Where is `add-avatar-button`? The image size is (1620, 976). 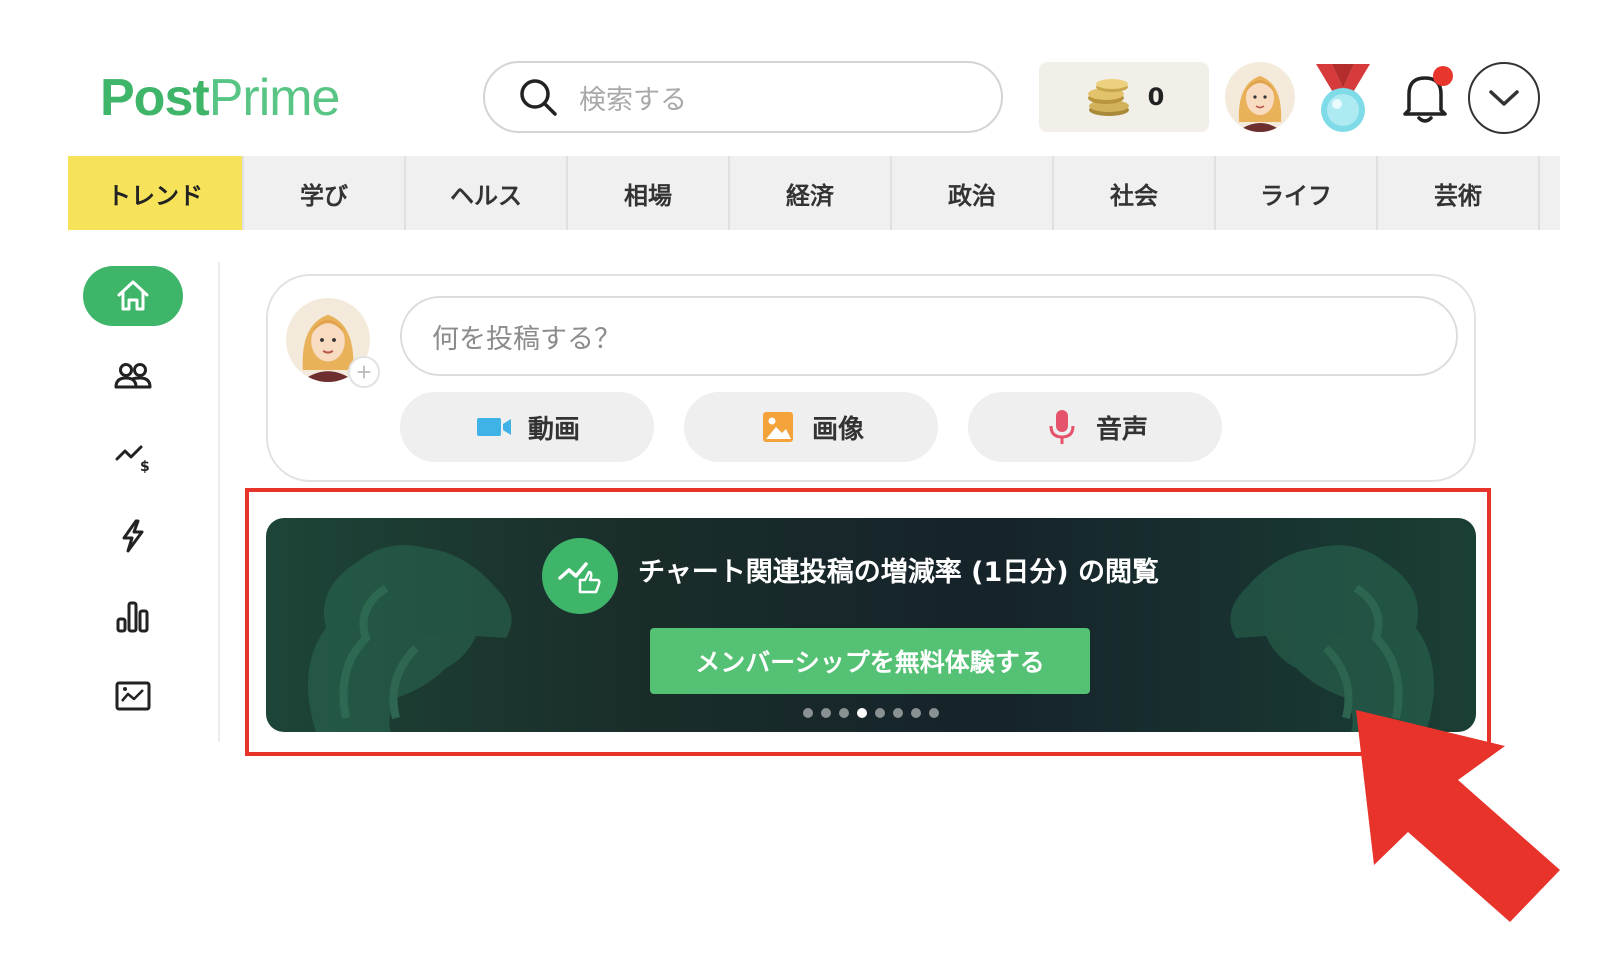 add-avatar-button is located at coordinates (364, 372).